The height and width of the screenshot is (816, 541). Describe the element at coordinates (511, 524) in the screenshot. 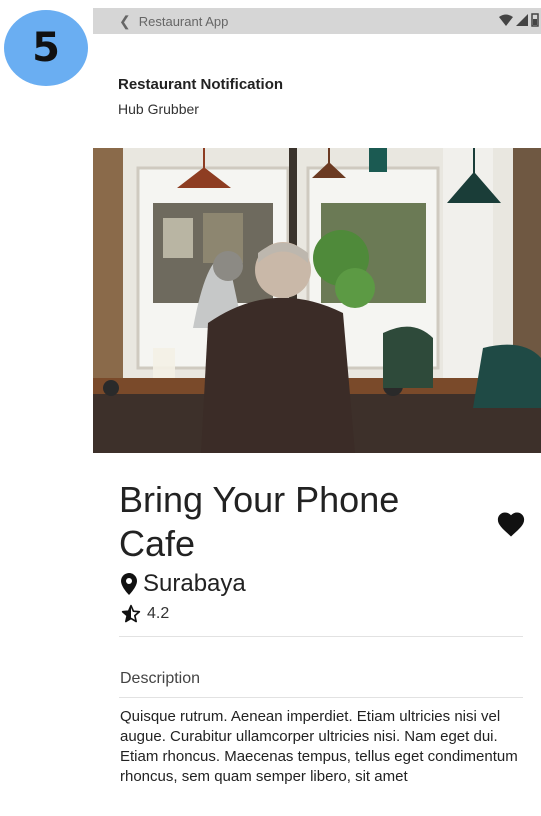

I see `heart-icon` at that location.